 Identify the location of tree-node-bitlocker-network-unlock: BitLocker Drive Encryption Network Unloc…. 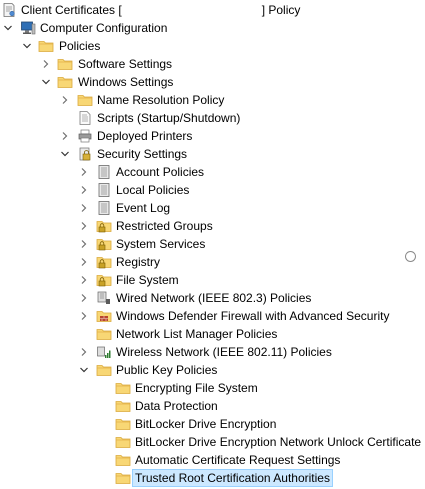
(212, 442).